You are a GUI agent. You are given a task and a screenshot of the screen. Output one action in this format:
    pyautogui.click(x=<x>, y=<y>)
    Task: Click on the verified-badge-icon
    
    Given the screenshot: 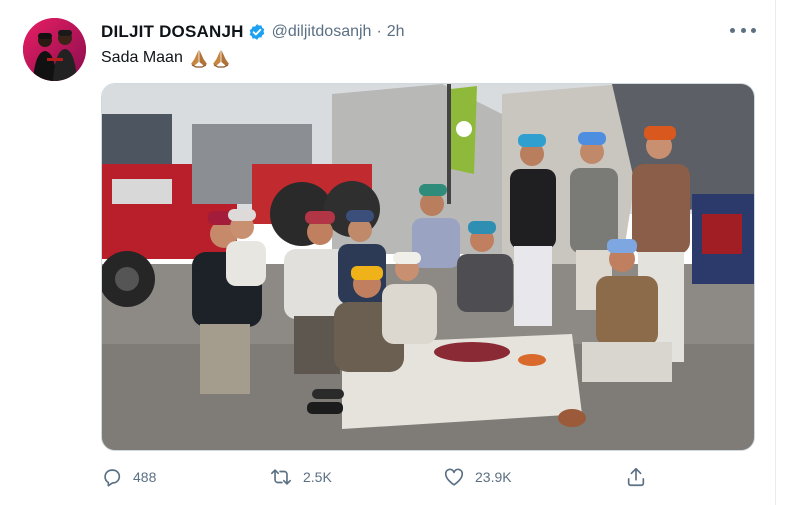 What is the action you would take?
    pyautogui.click(x=256, y=32)
    